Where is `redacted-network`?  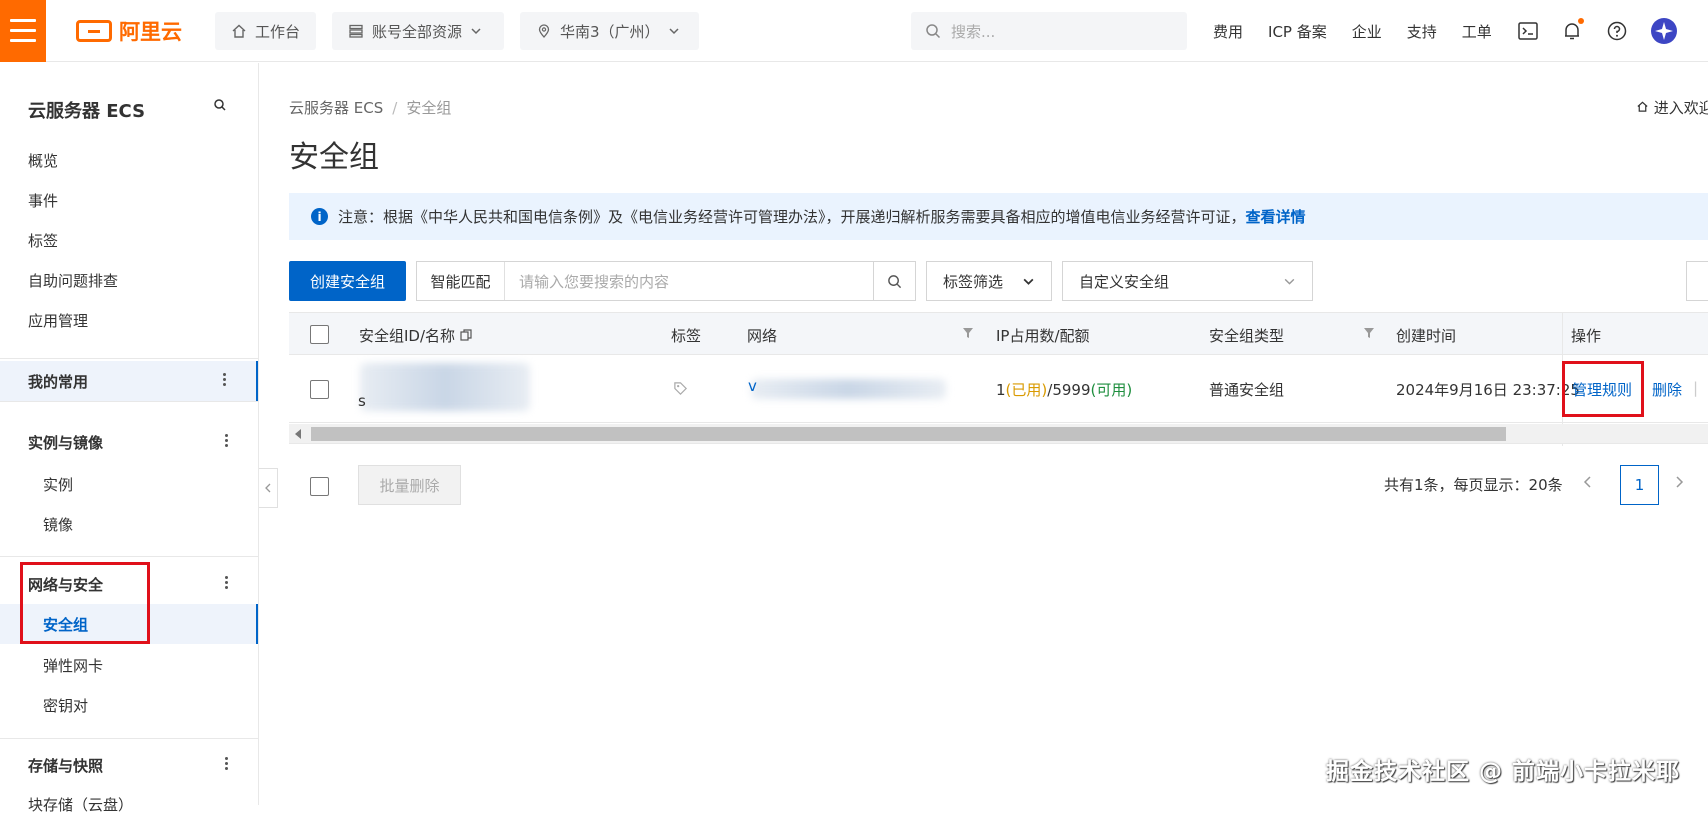 redacted-network is located at coordinates (848, 389).